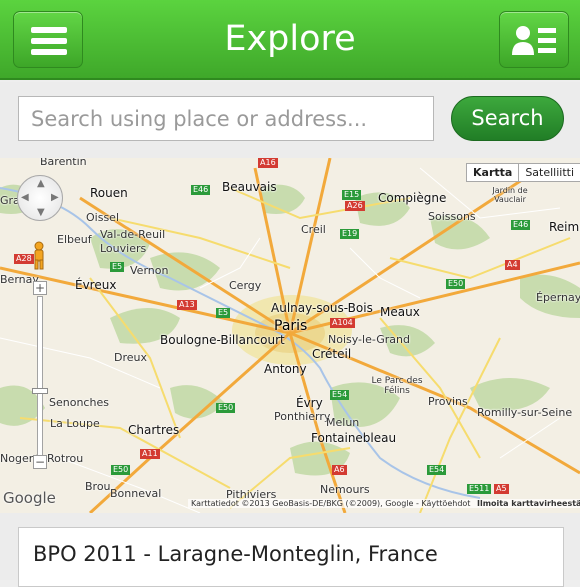  I want to click on map-label: Dreux, so click(130, 357).